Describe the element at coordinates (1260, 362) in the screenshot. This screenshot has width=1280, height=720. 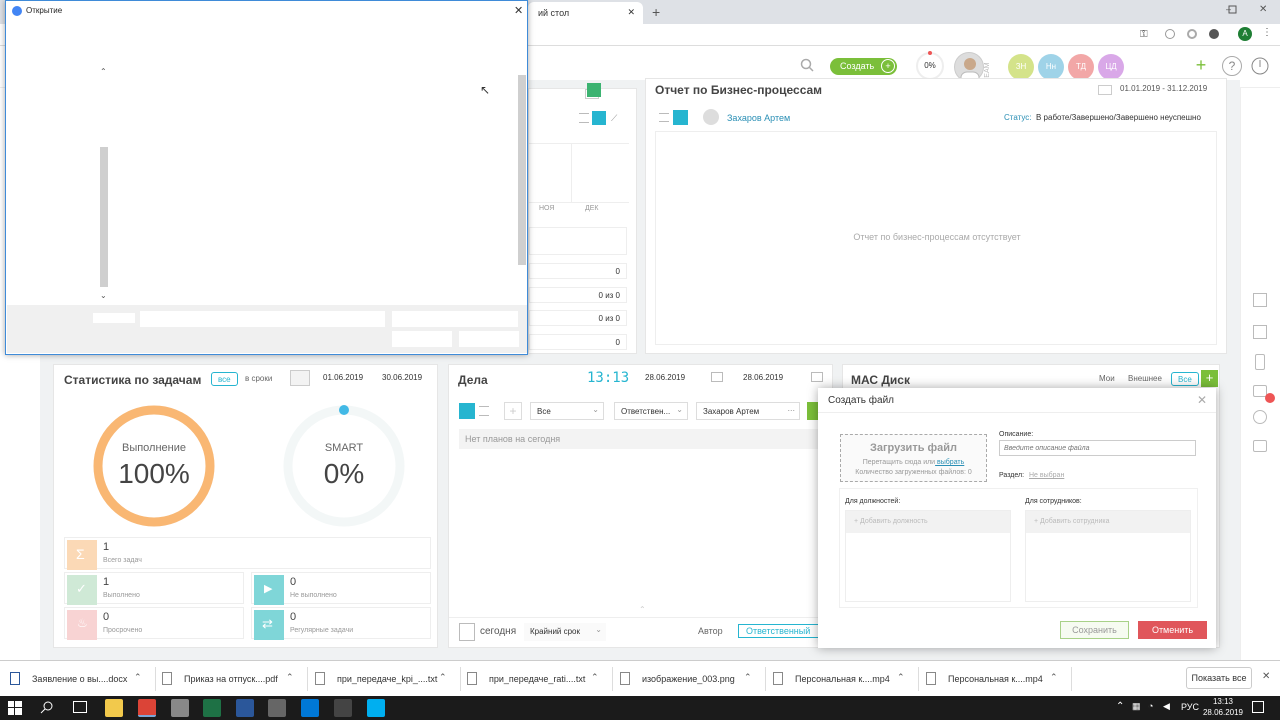
I see `phone-icon` at that location.